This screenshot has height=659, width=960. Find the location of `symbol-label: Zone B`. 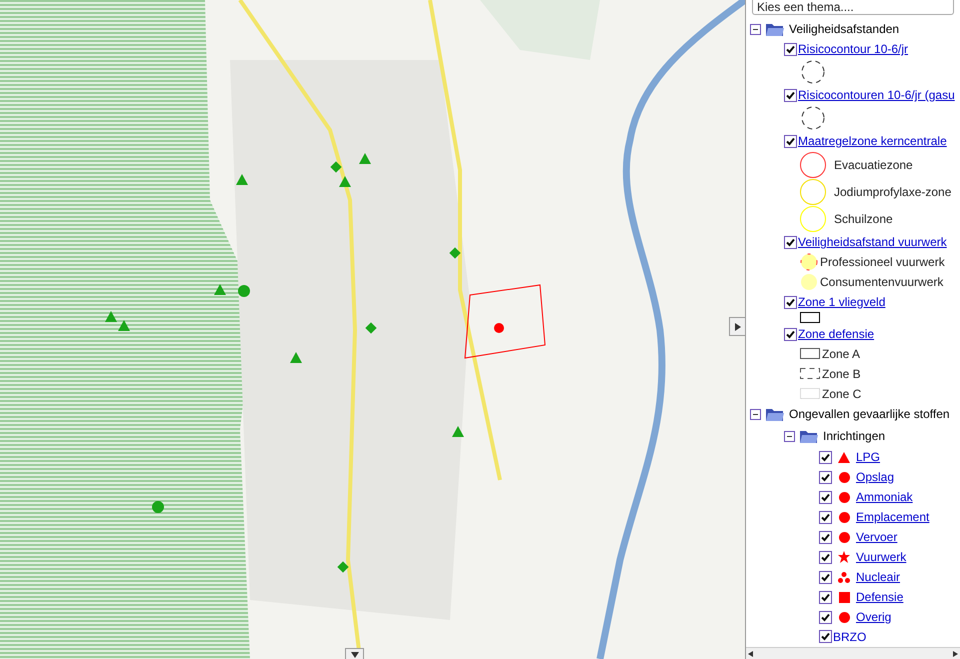

symbol-label: Zone B is located at coordinates (841, 374).